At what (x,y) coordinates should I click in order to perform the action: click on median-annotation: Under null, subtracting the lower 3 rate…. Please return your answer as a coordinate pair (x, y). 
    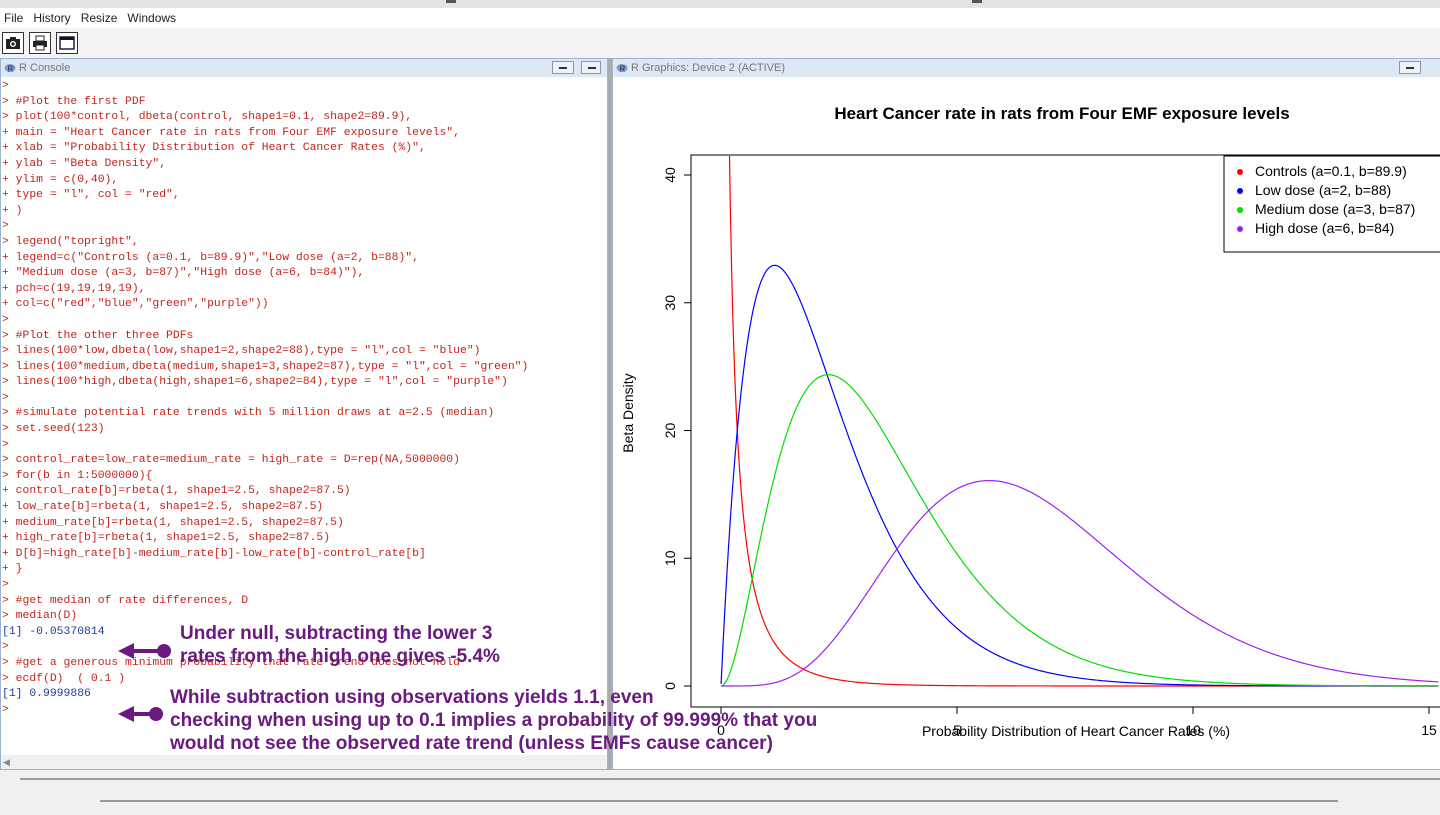
    Looking at the image, I should click on (340, 645).